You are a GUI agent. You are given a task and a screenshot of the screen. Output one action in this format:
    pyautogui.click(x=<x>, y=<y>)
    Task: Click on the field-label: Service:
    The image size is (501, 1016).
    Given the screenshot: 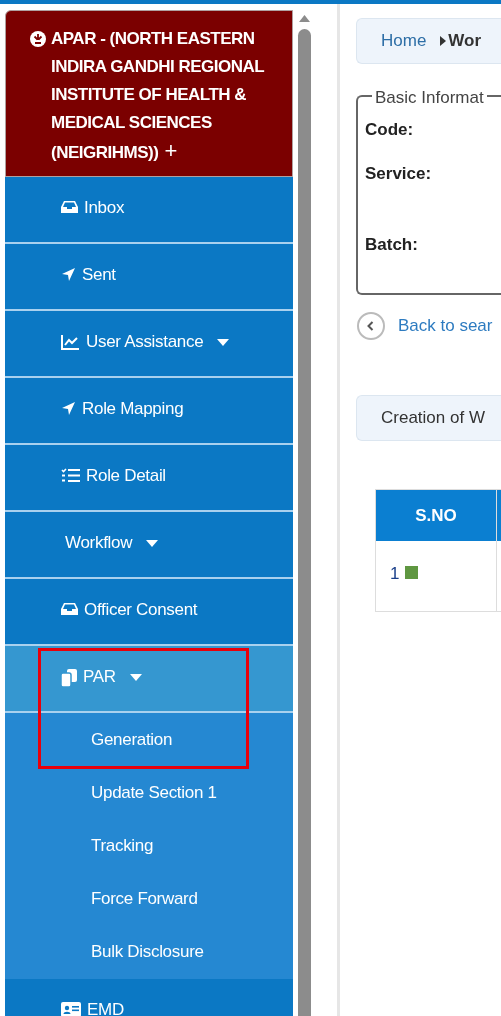 What is the action you would take?
    pyautogui.click(x=398, y=174)
    